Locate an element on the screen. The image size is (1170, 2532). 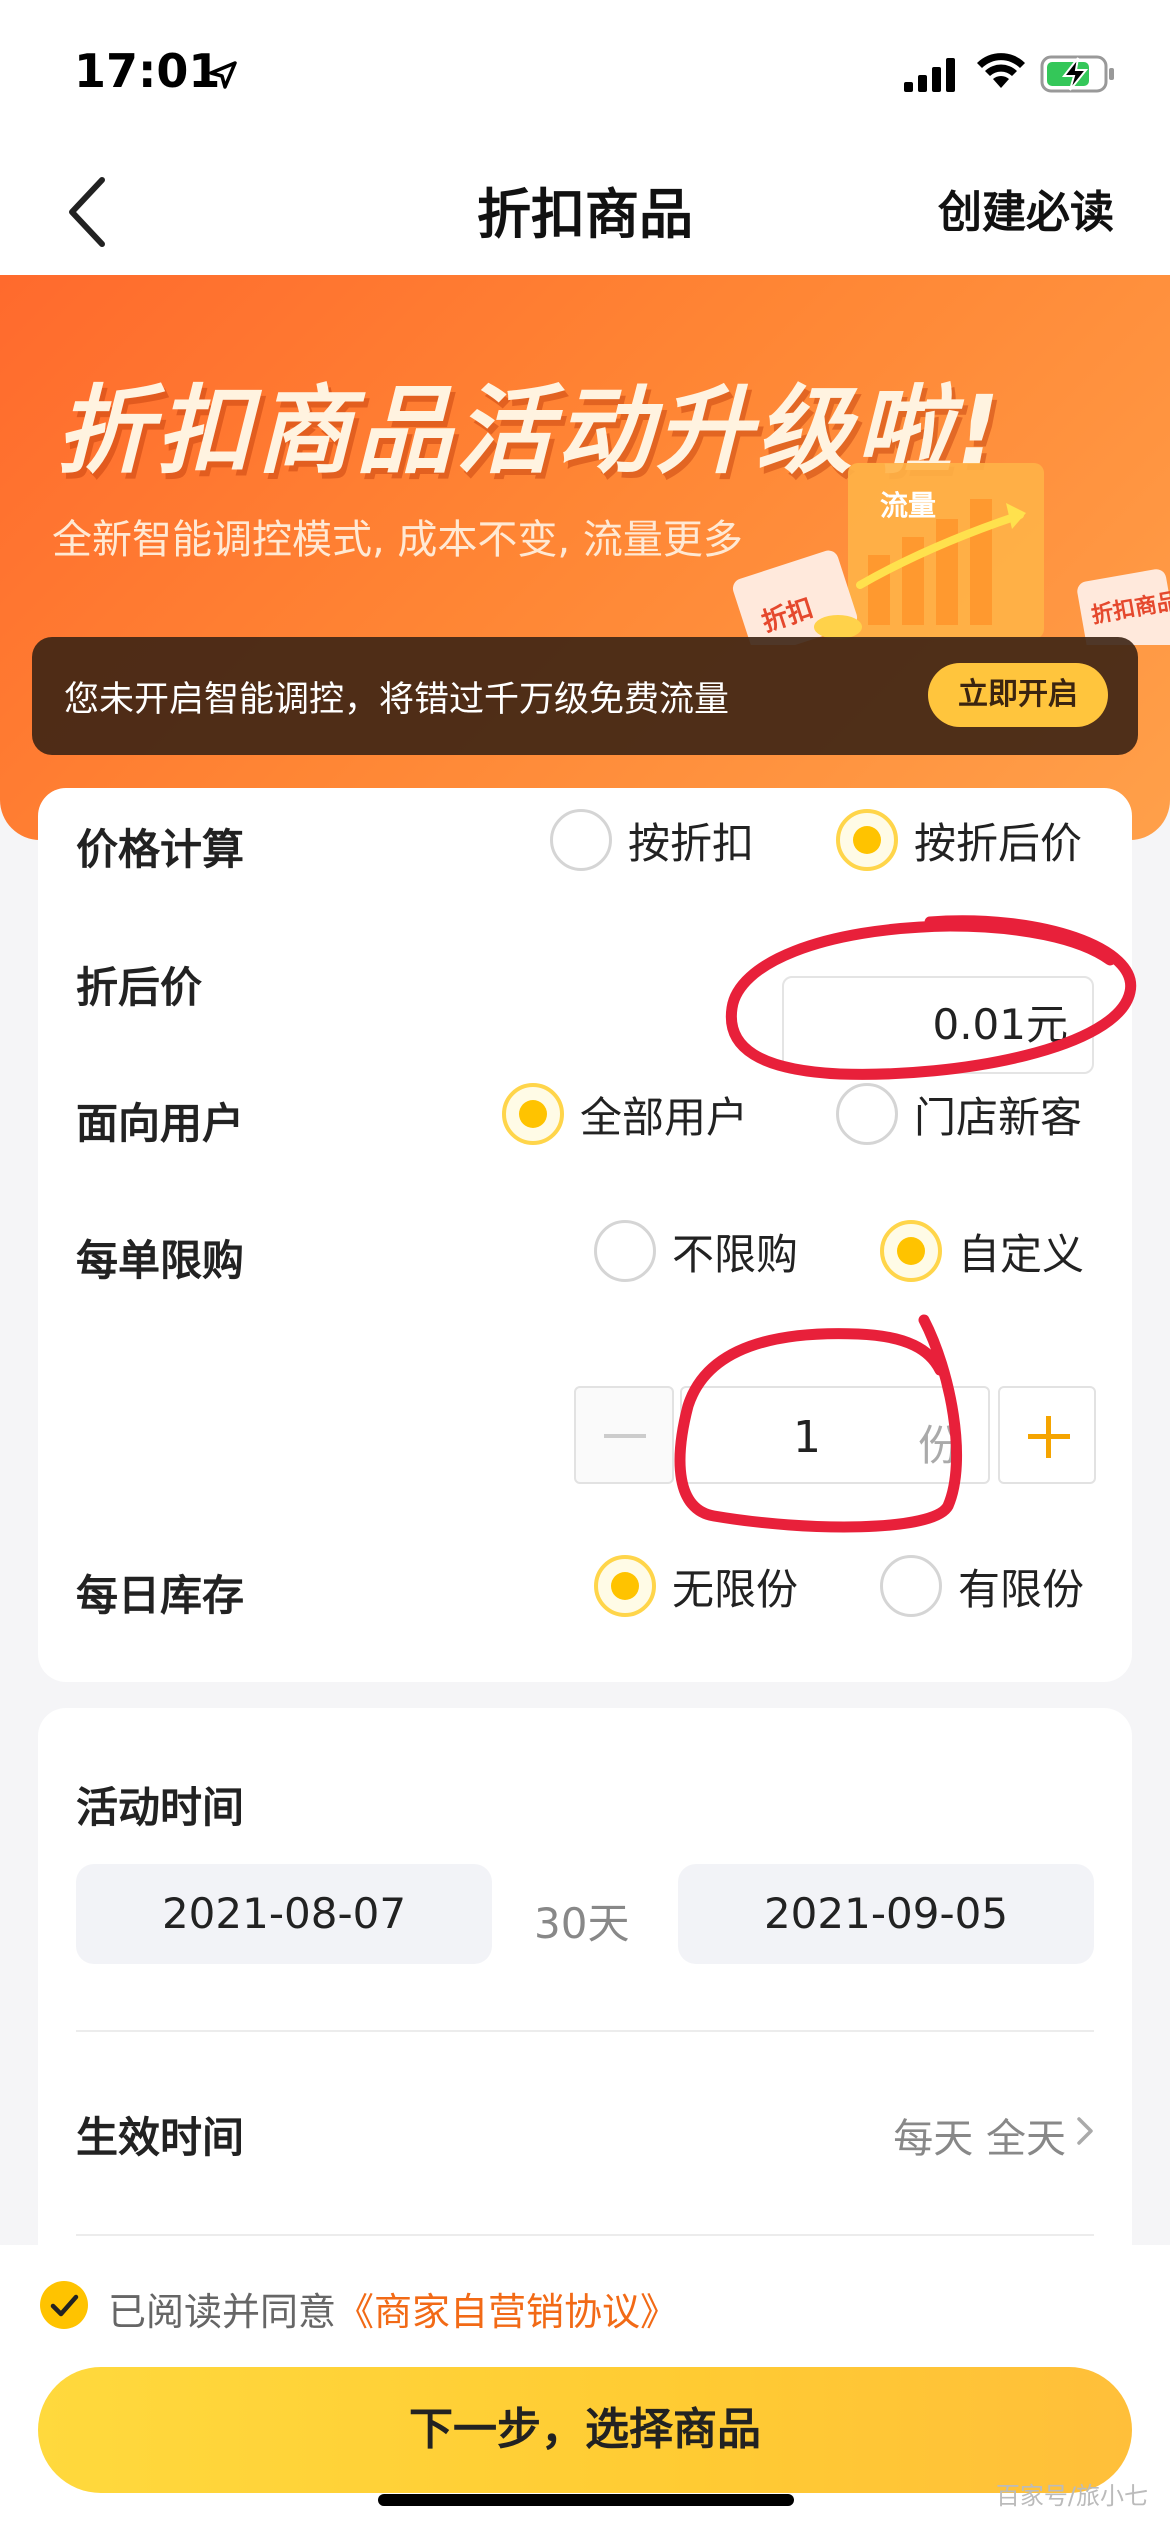
radio-label: 全部用户 is located at coordinates (664, 1117).